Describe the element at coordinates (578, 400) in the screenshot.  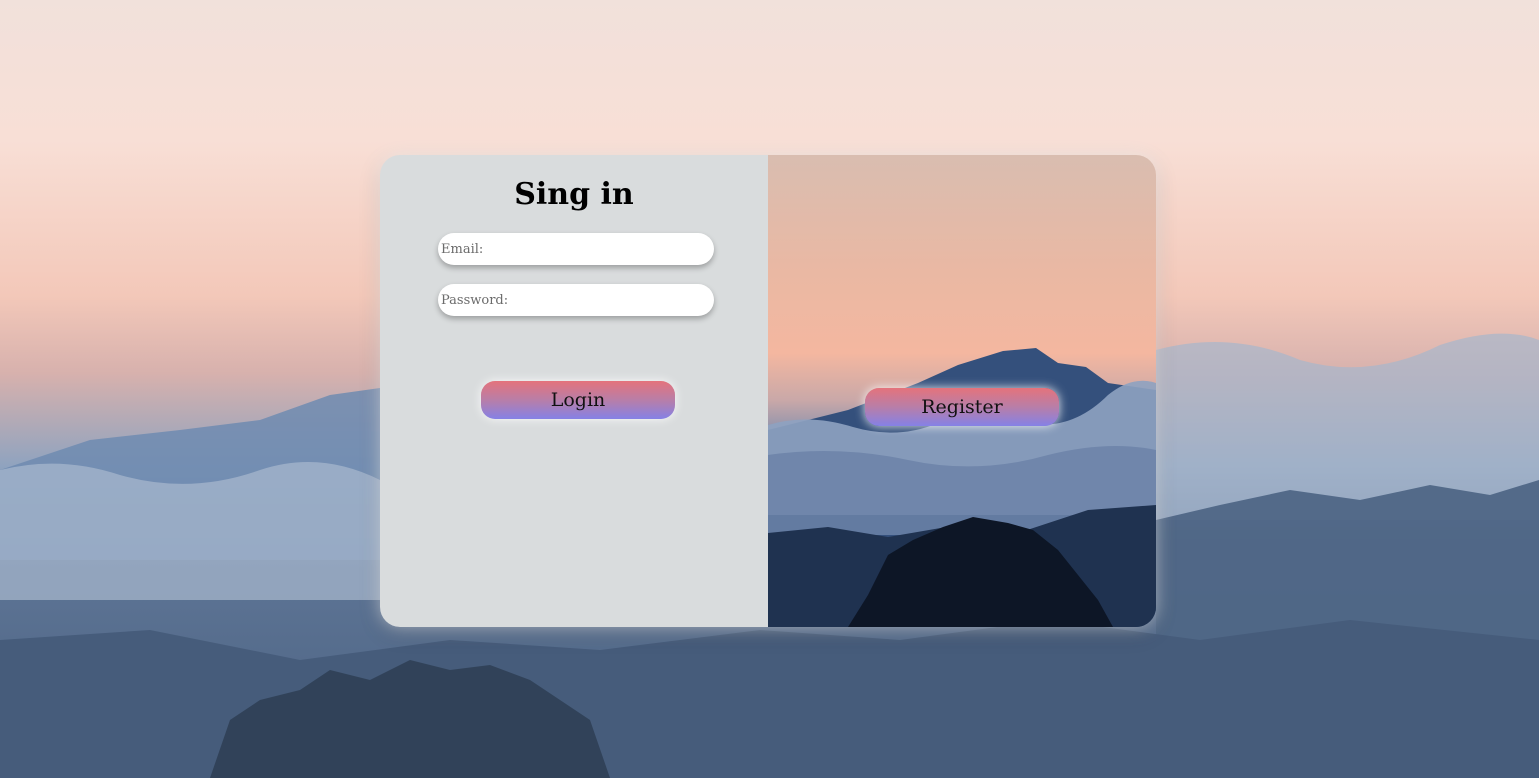
I see `login-button: Login` at that location.